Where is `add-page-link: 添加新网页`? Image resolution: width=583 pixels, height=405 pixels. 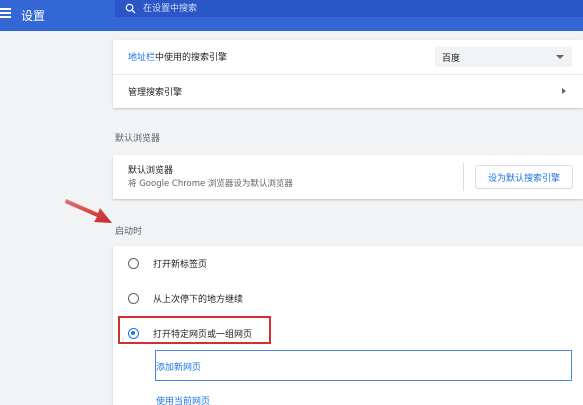
add-page-link: 添加新网页 is located at coordinates (178, 366).